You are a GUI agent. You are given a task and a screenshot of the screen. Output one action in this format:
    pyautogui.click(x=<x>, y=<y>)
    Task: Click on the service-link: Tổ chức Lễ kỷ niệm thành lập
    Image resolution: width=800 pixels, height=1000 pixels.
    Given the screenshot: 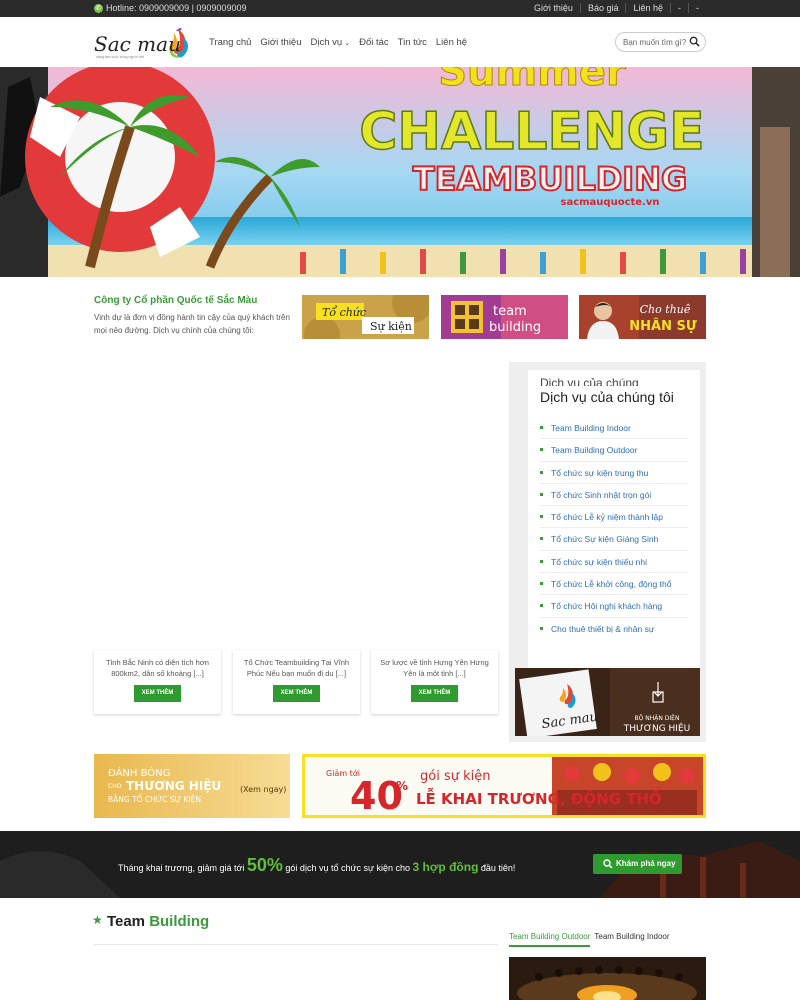 What is the action you would take?
    pyautogui.click(x=614, y=517)
    